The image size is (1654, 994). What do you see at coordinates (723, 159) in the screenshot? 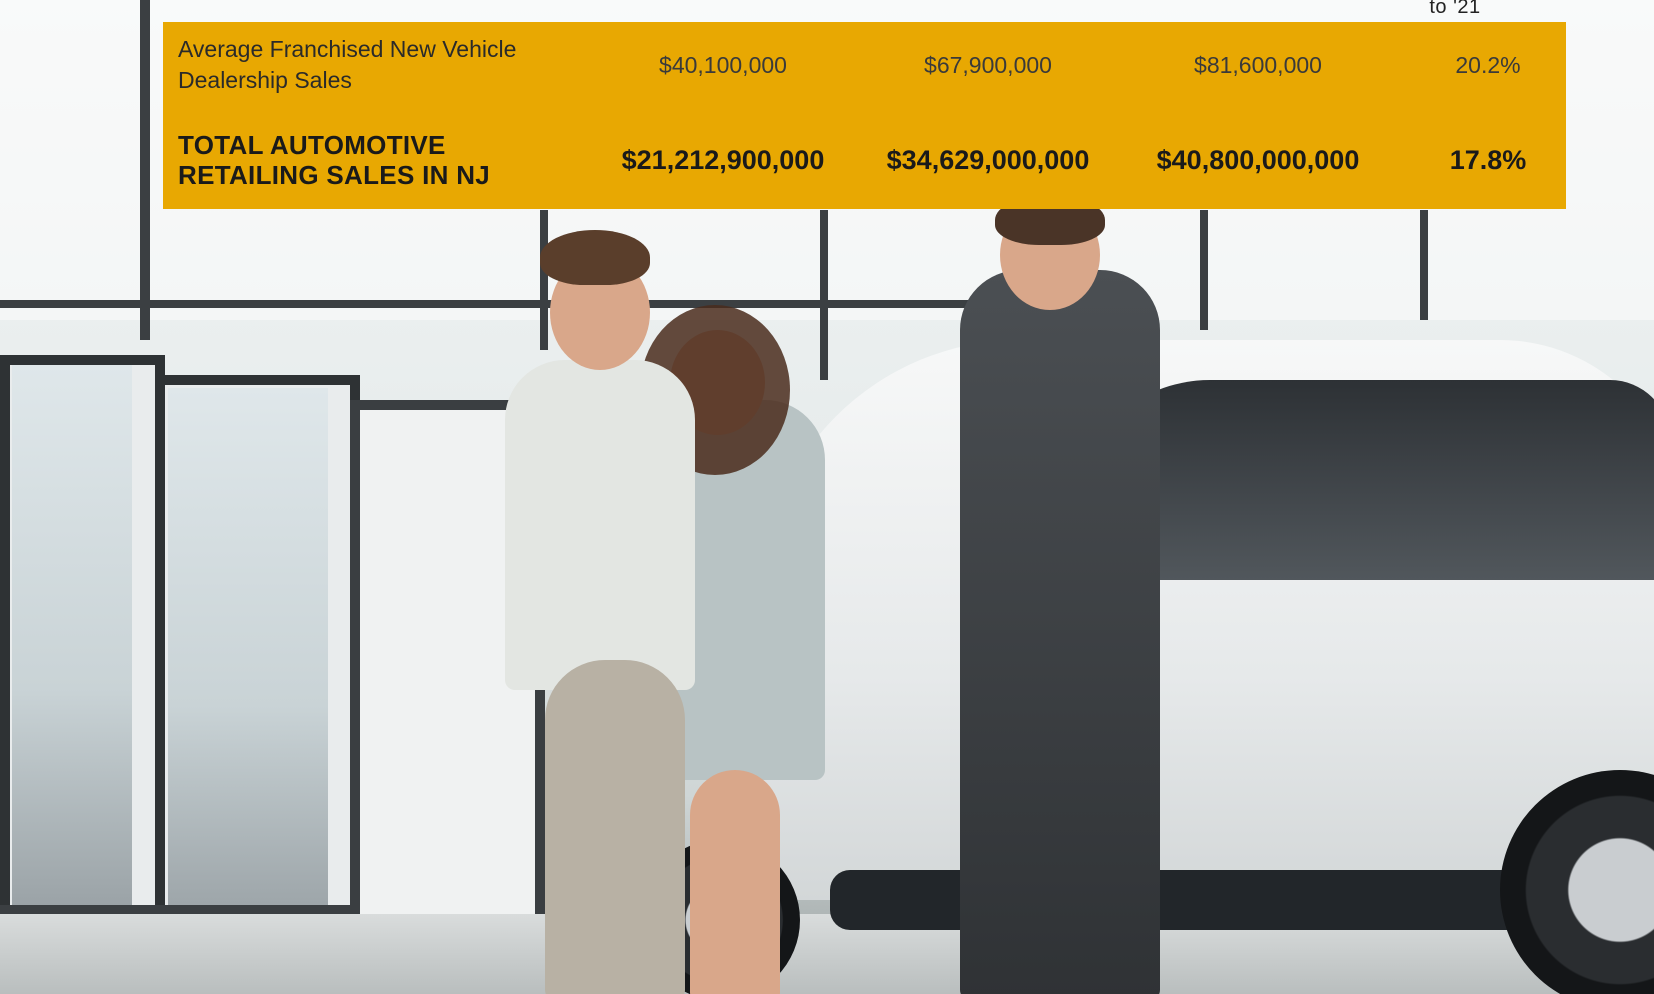
I see `table-cell: $21,212,900,000` at bounding box center [723, 159].